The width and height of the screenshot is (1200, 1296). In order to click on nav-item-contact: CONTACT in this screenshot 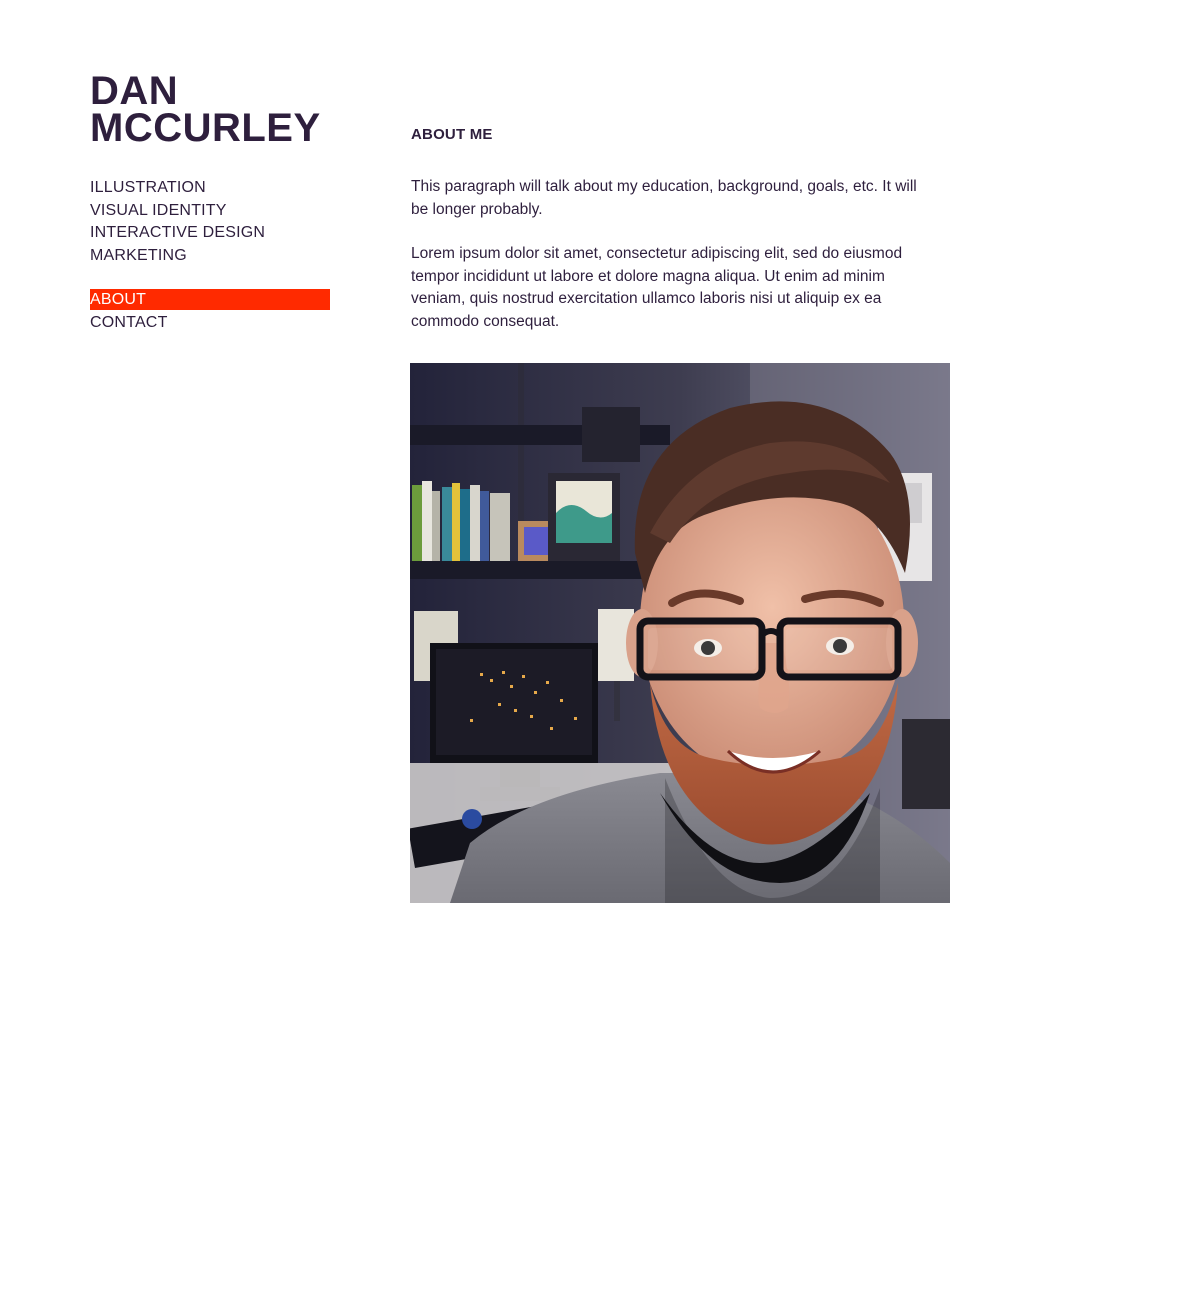, I will do `click(210, 323)`.